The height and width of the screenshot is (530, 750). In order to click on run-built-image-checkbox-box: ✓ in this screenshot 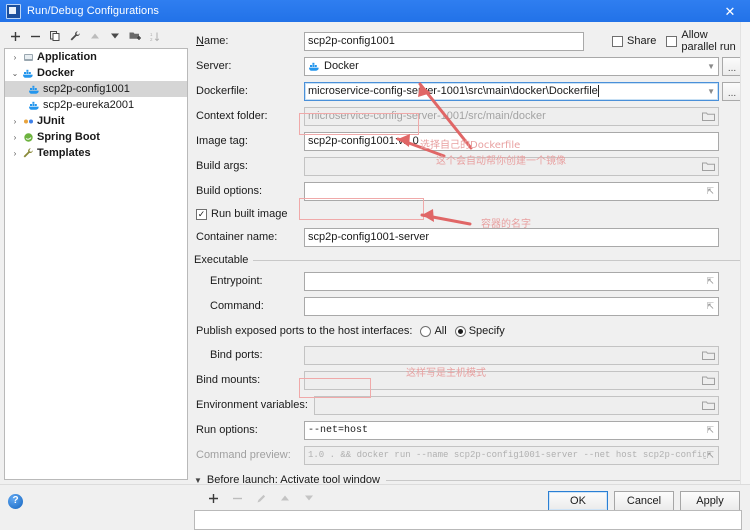, I will do `click(201, 214)`.